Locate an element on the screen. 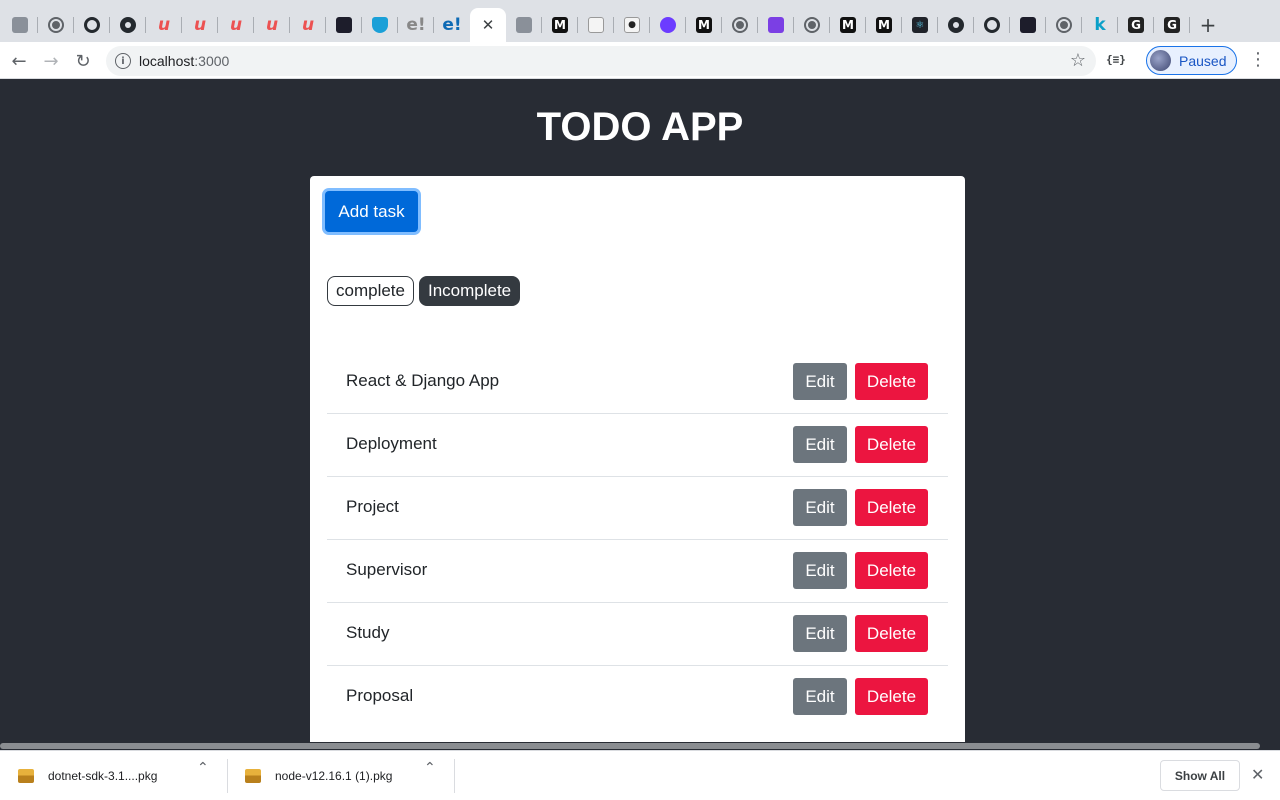  package-icon is located at coordinates (253, 776).